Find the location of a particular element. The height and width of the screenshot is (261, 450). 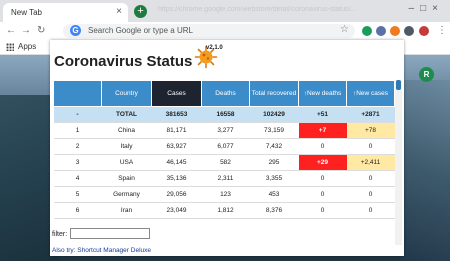

row-deaths: 1,812 is located at coordinates (225, 210).